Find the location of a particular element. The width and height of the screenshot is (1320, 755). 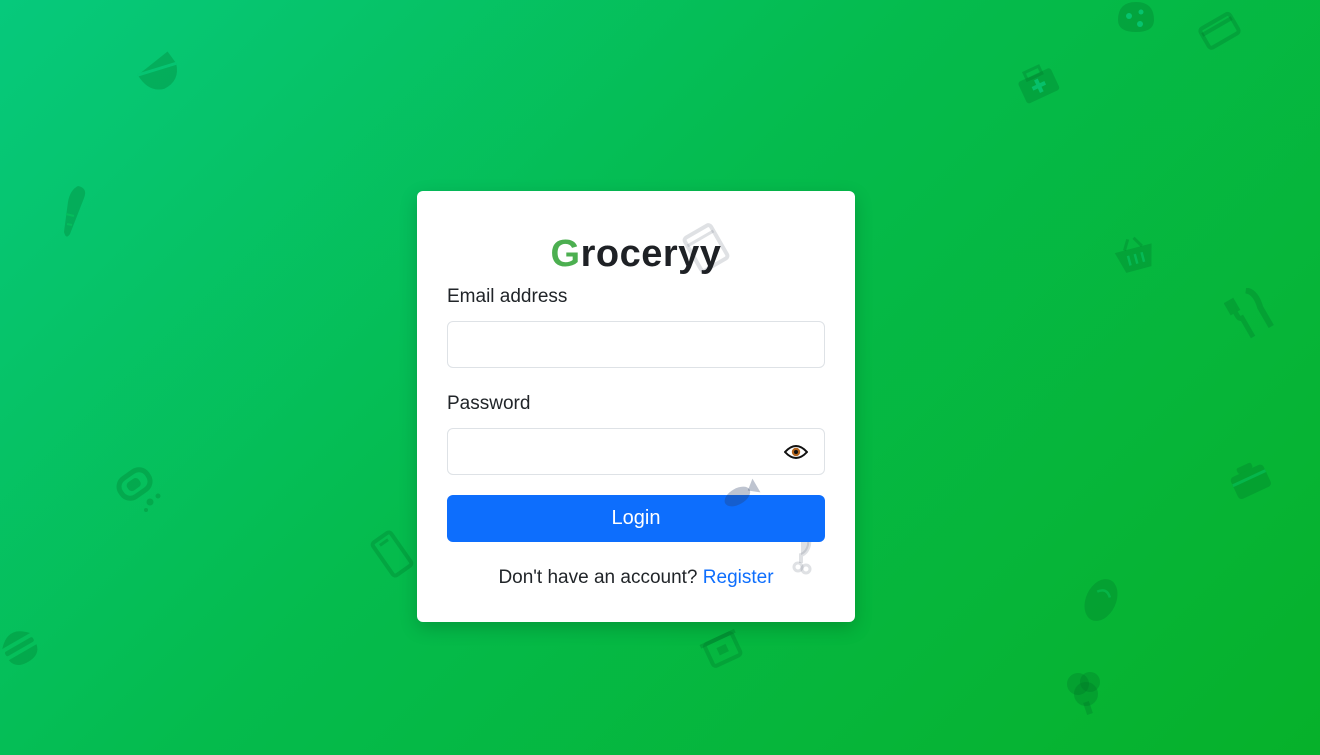

fish-icon is located at coordinates (740, 495).